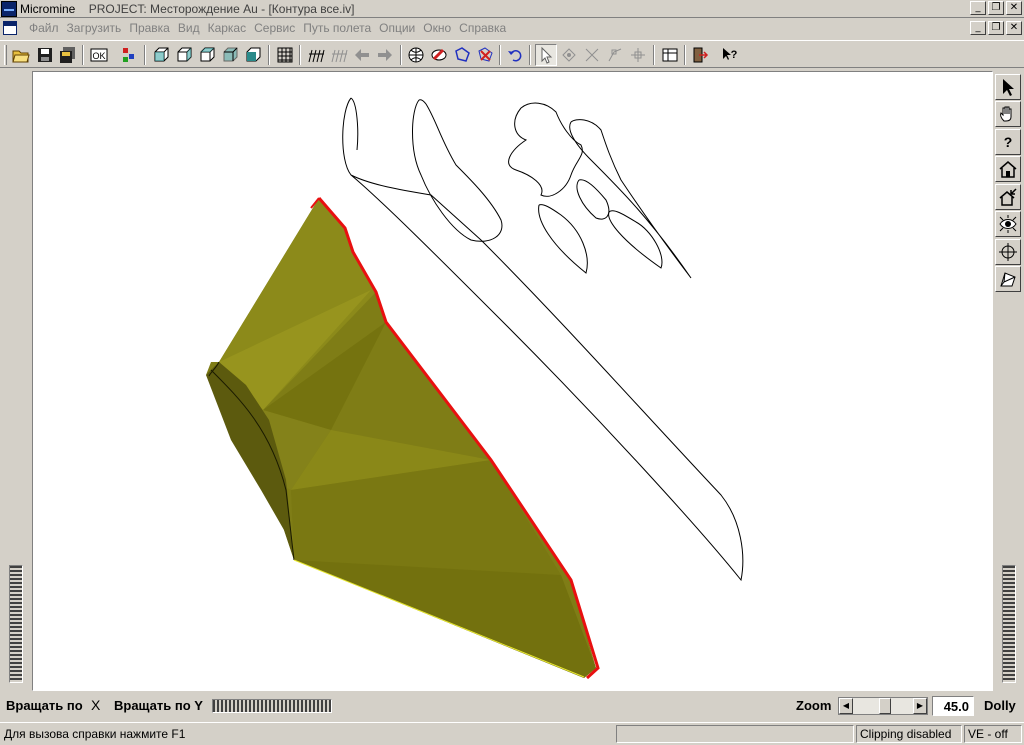 Image resolution: width=1024 pixels, height=745 pixels. What do you see at coordinates (462, 55) in the screenshot?
I see `polygon-icon` at bounding box center [462, 55].